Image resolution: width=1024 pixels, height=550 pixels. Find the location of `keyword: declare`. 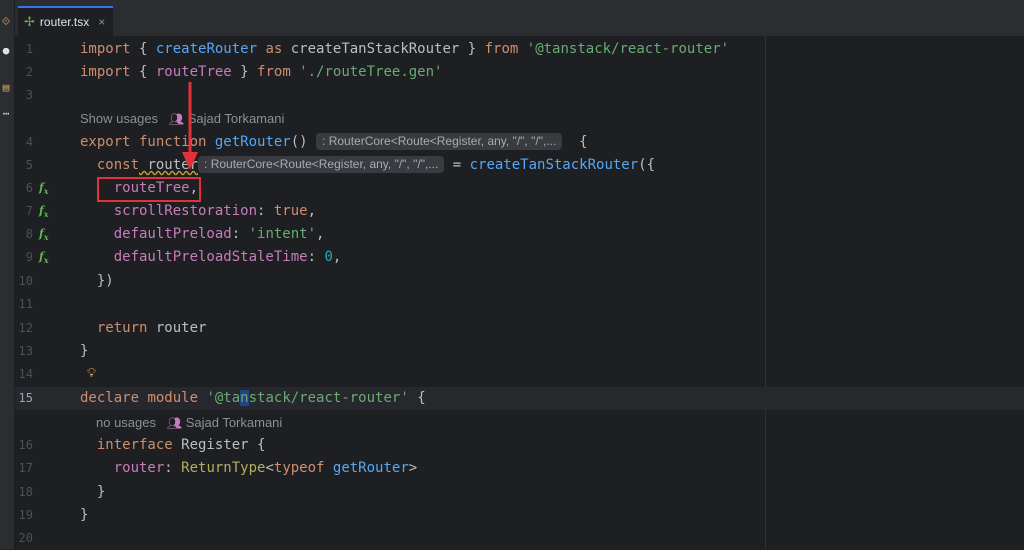

keyword: declare is located at coordinates (110, 398).